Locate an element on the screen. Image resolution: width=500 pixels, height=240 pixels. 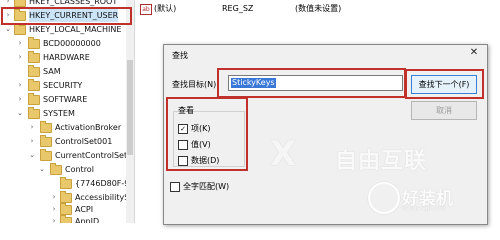
annotation-box-look-at is located at coordinates (207, 134).